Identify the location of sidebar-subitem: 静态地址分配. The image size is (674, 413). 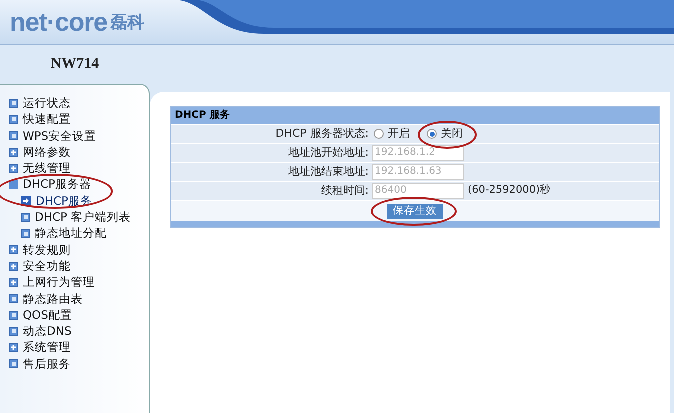
(79, 233).